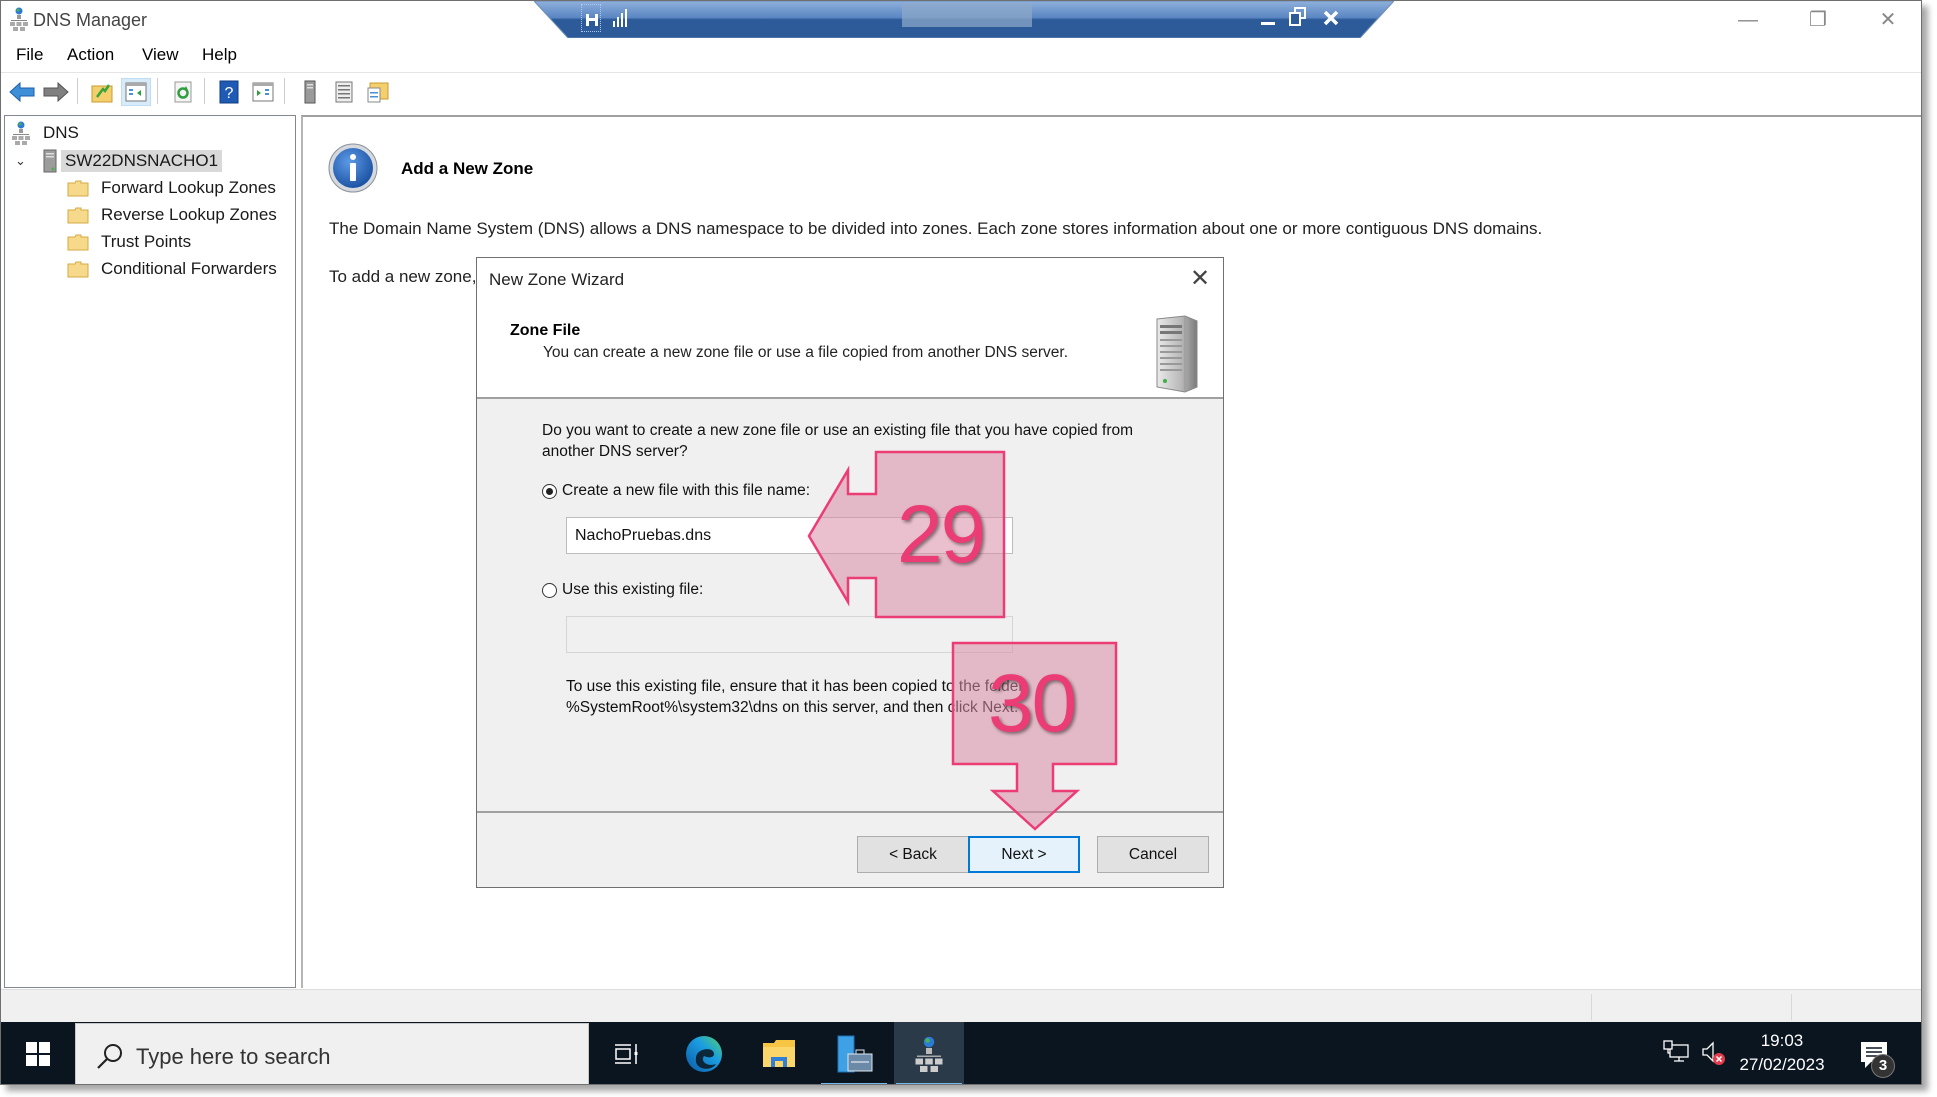 The image size is (1937, 1097). I want to click on minimize-button: —, so click(1748, 20).